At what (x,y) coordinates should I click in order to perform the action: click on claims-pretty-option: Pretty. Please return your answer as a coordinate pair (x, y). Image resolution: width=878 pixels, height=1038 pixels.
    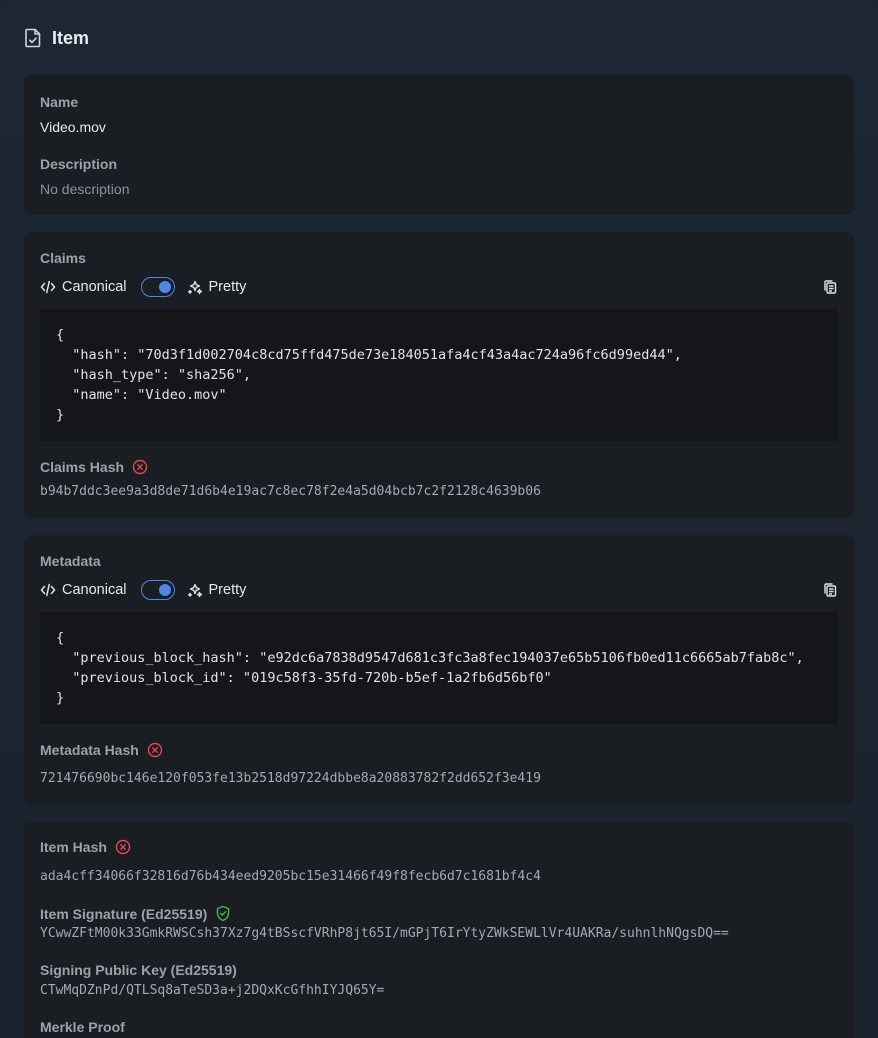
    Looking at the image, I should click on (217, 287).